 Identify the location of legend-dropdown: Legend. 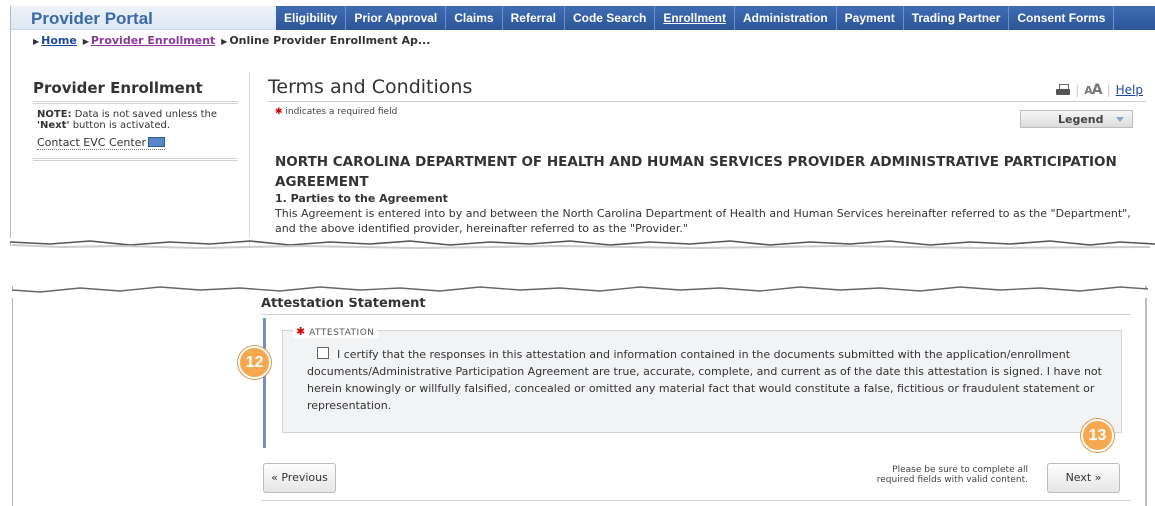
(1076, 119).